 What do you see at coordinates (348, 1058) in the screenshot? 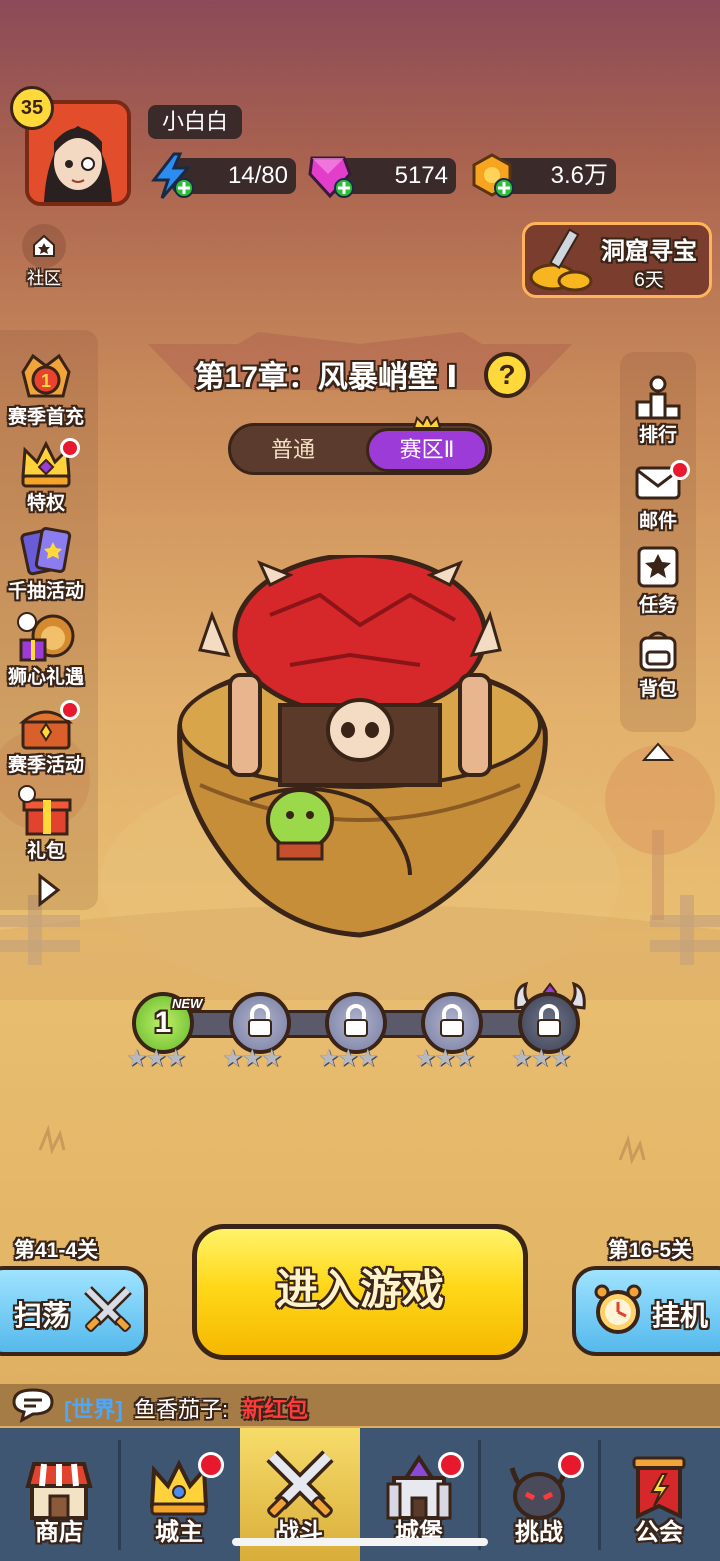
I see `stage-3-stars: ★★★` at bounding box center [348, 1058].